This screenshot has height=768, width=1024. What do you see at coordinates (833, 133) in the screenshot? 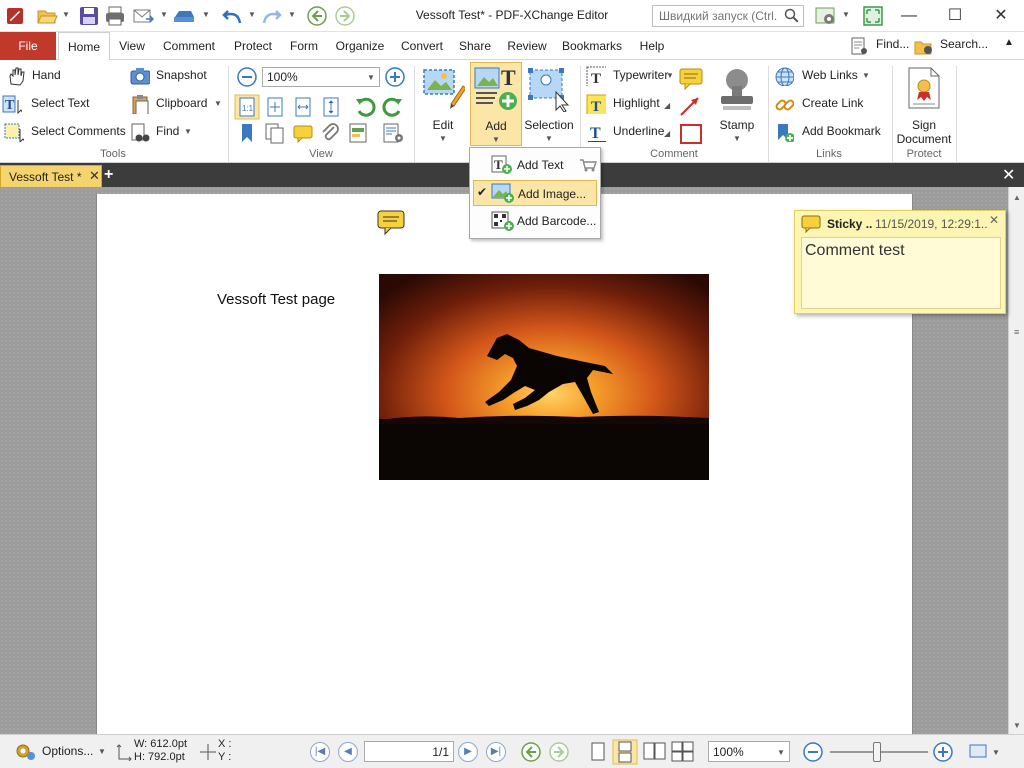
I see `add-bookmark-button: Add Bookmark` at bounding box center [833, 133].